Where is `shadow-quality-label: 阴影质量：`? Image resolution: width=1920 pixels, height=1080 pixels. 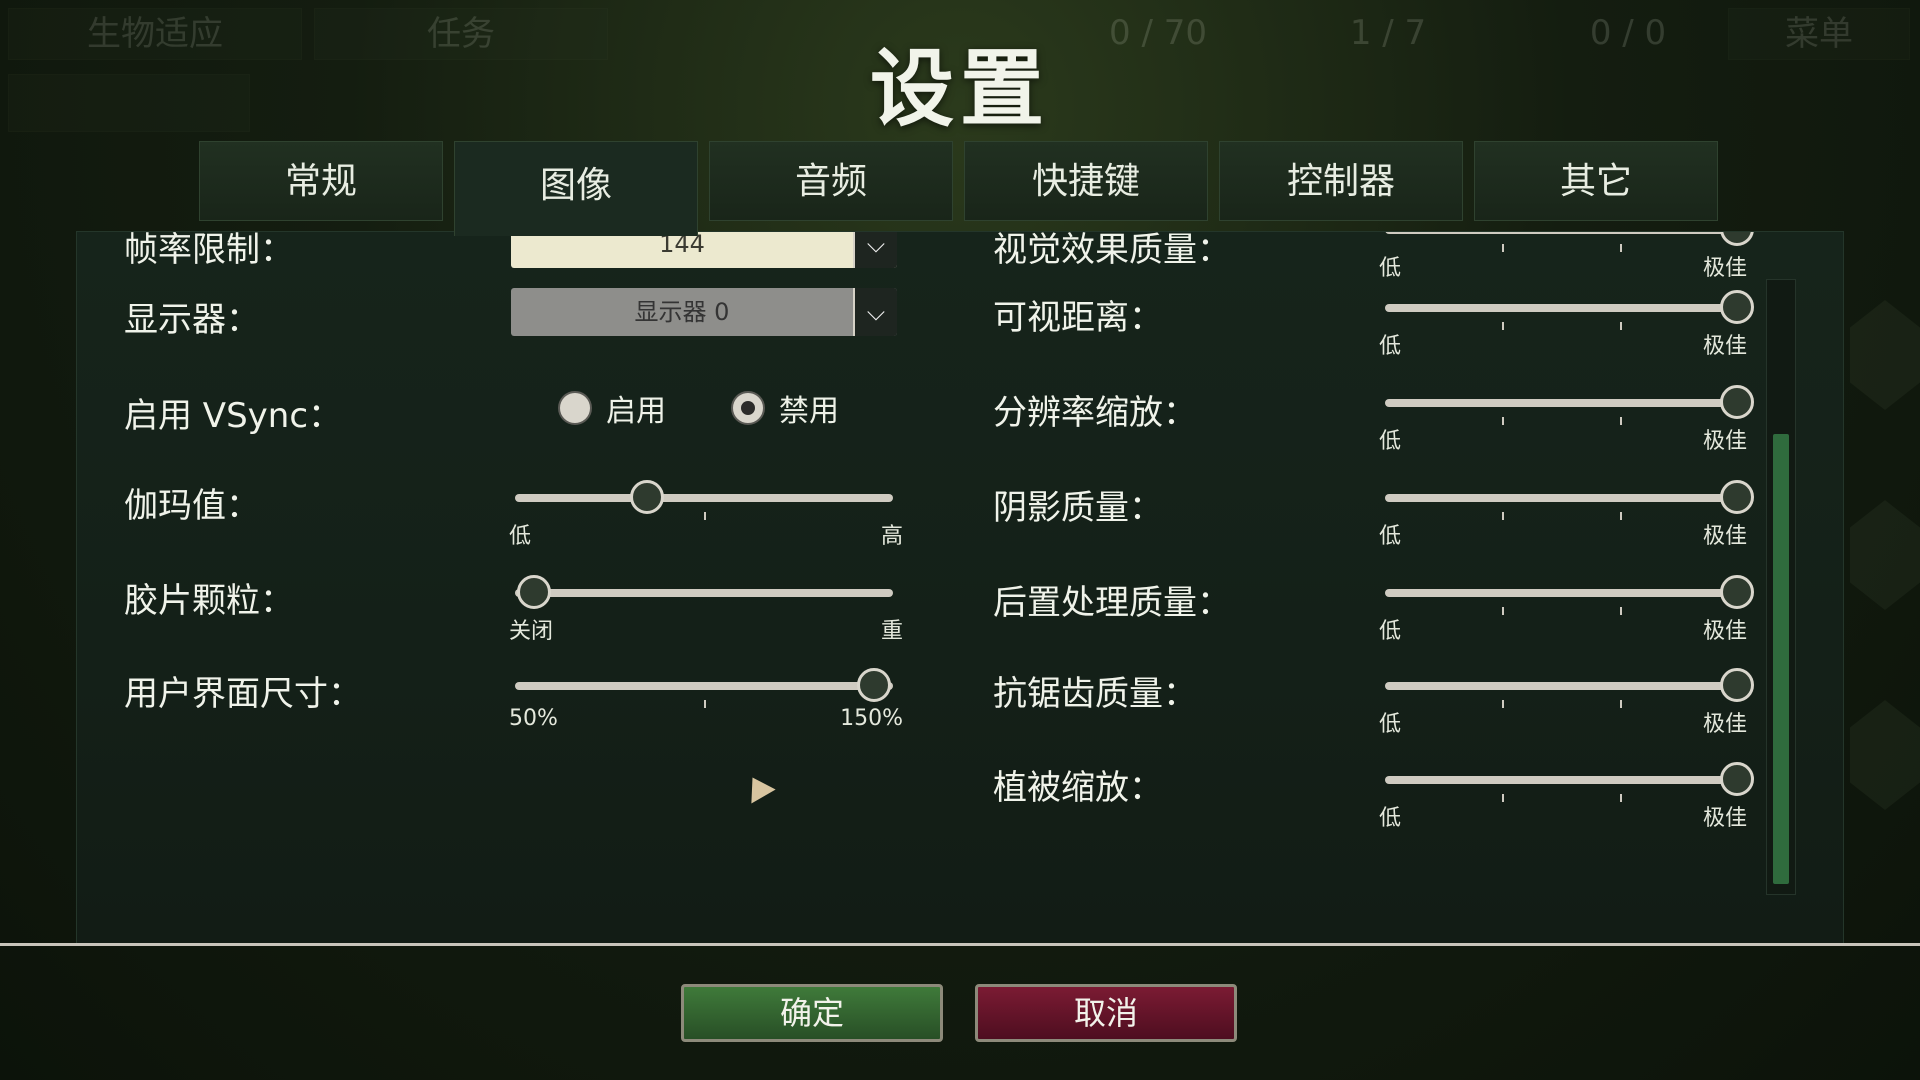
shadow-quality-label: 阴影质量： is located at coordinates (1078, 508).